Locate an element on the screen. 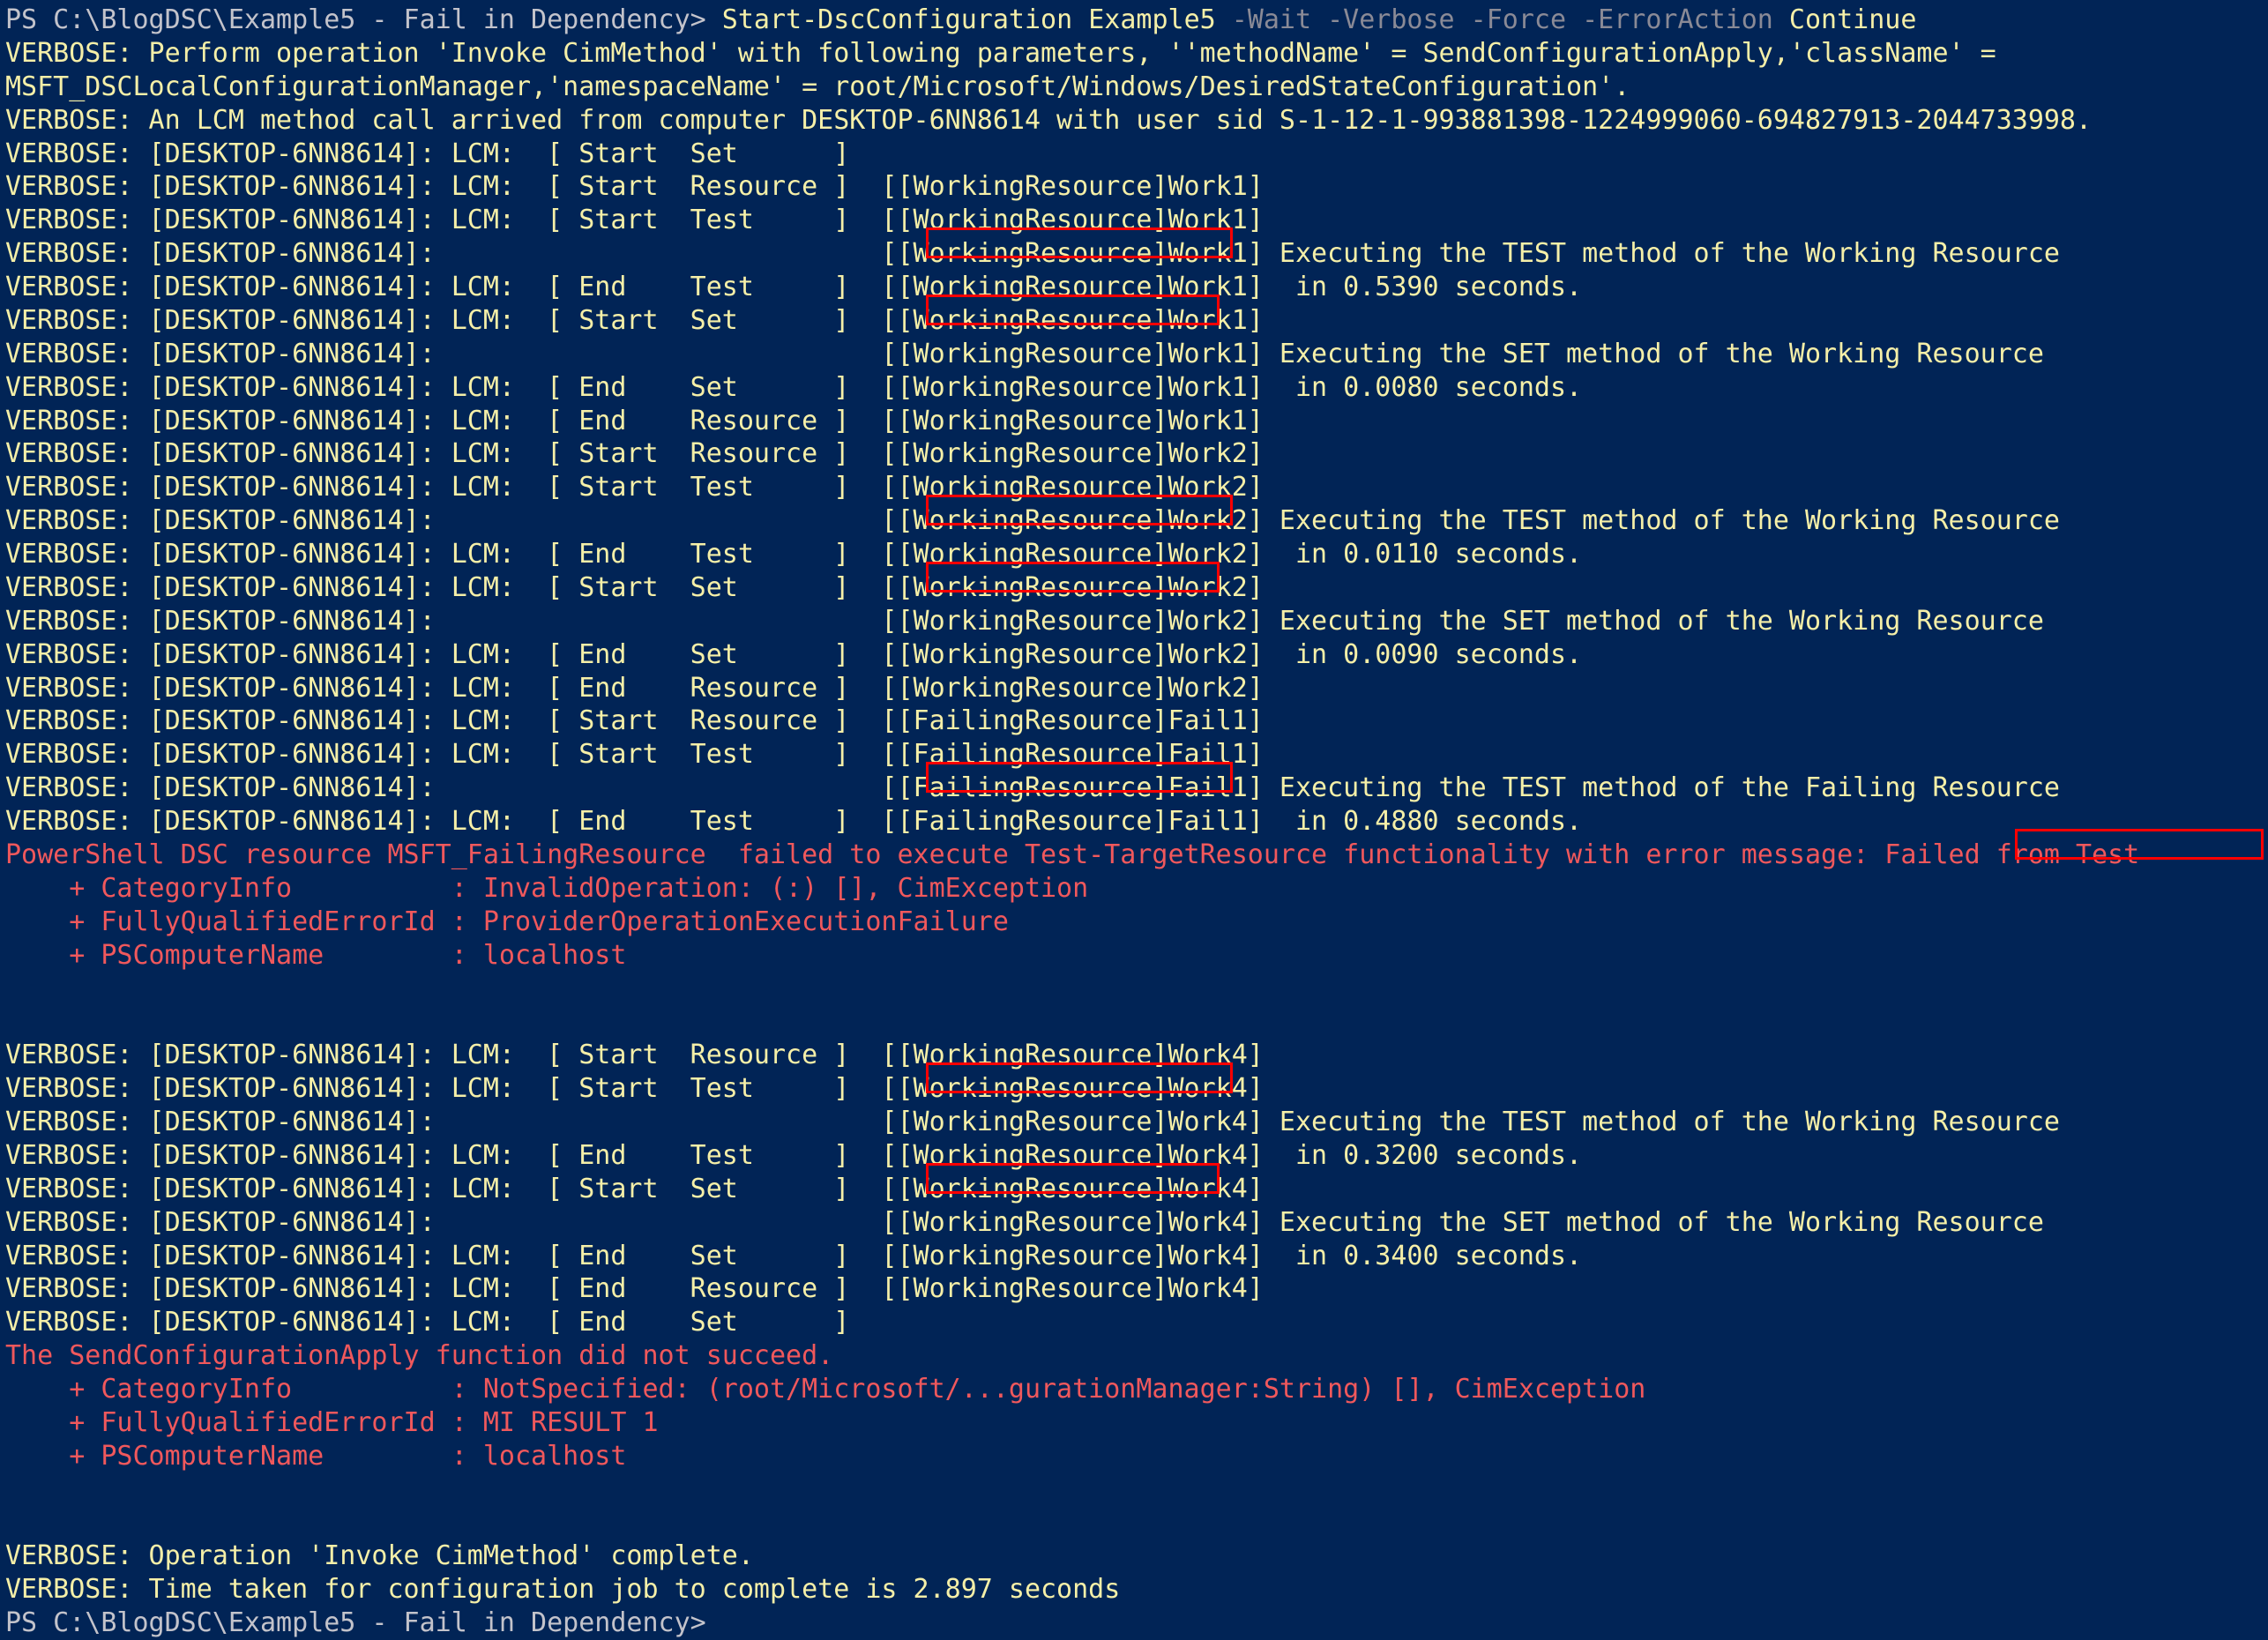 The image size is (2268, 1640). cmdlet-argument: Continue is located at coordinates (1844, 19).